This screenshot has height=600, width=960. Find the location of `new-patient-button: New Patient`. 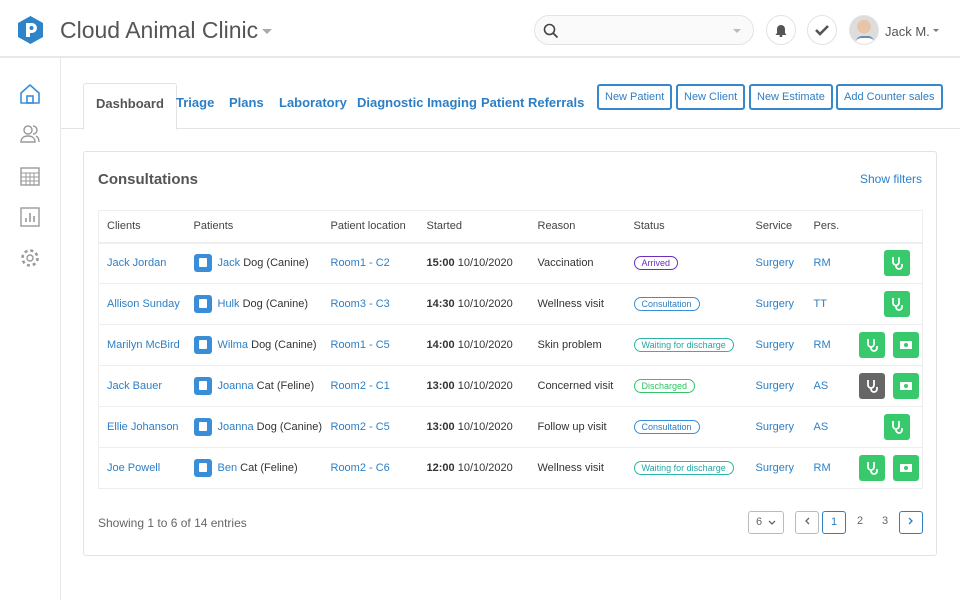

new-patient-button: New Patient is located at coordinates (635, 97).